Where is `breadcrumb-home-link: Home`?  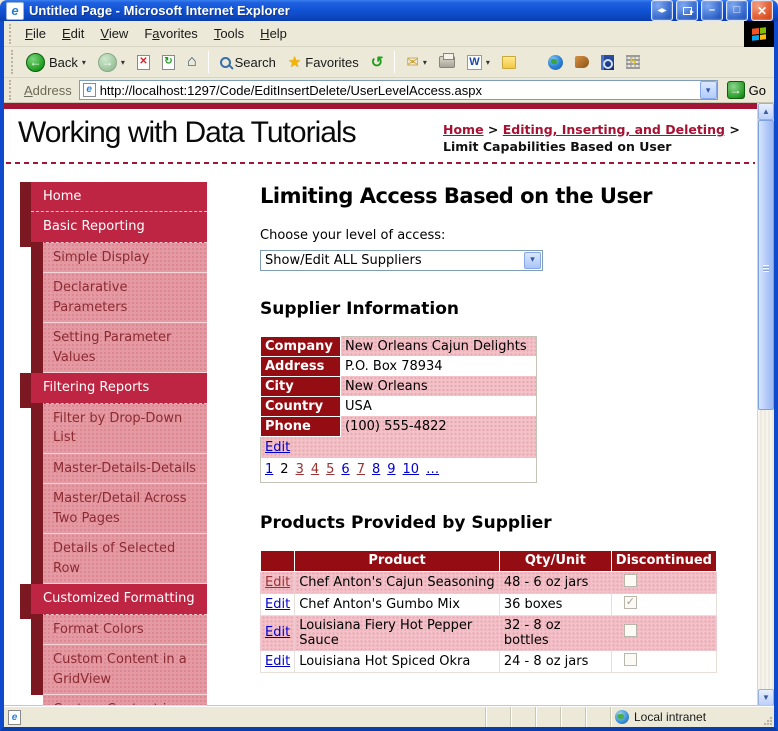
breadcrumb-home-link: Home is located at coordinates (463, 129).